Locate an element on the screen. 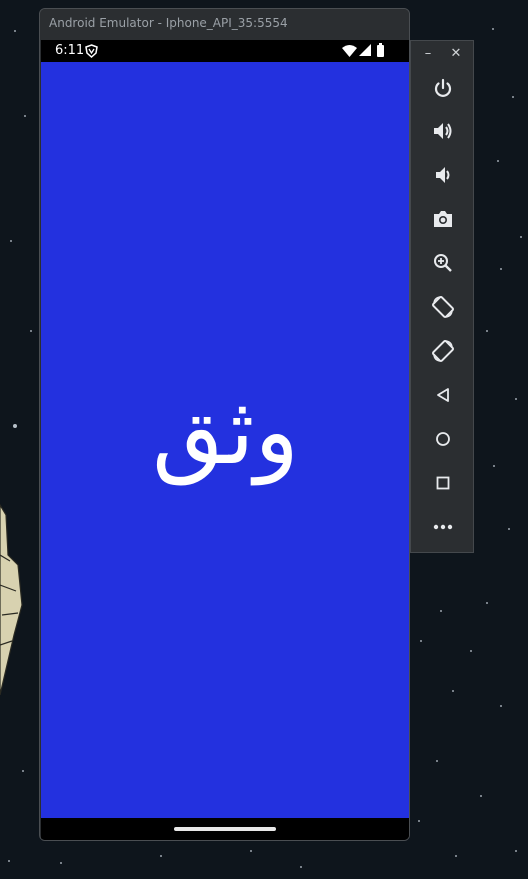 This screenshot has height=879, width=528. toolbar-minimize-button: – is located at coordinates (428, 54).